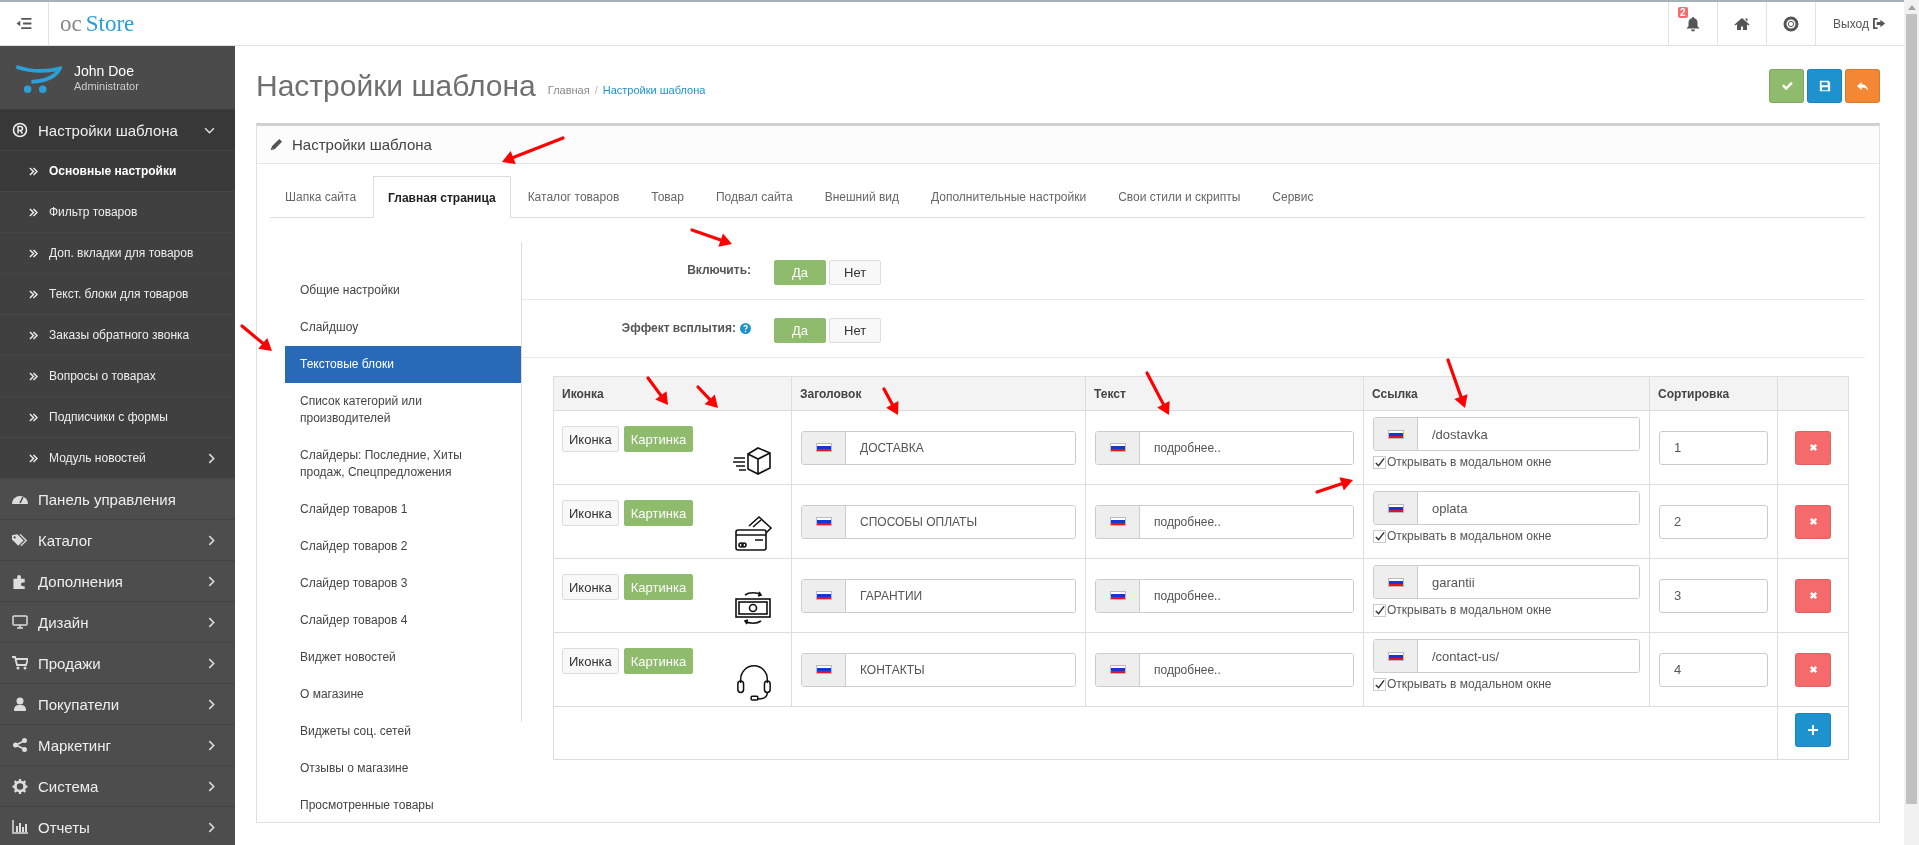  I want to click on column-header: Сортировка, so click(1713, 393).